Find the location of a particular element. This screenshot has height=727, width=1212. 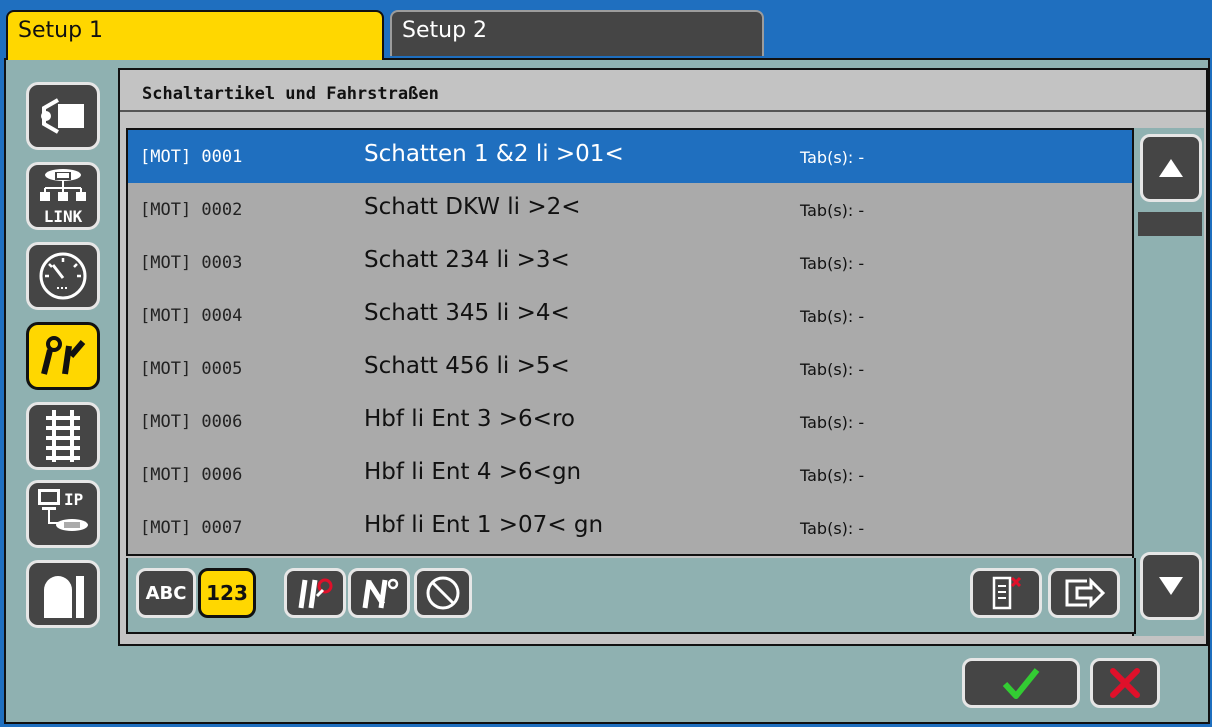

list-item: [MOT] 0003 Schatt 234 li >3< Tab(s): - is located at coordinates (631, 262).